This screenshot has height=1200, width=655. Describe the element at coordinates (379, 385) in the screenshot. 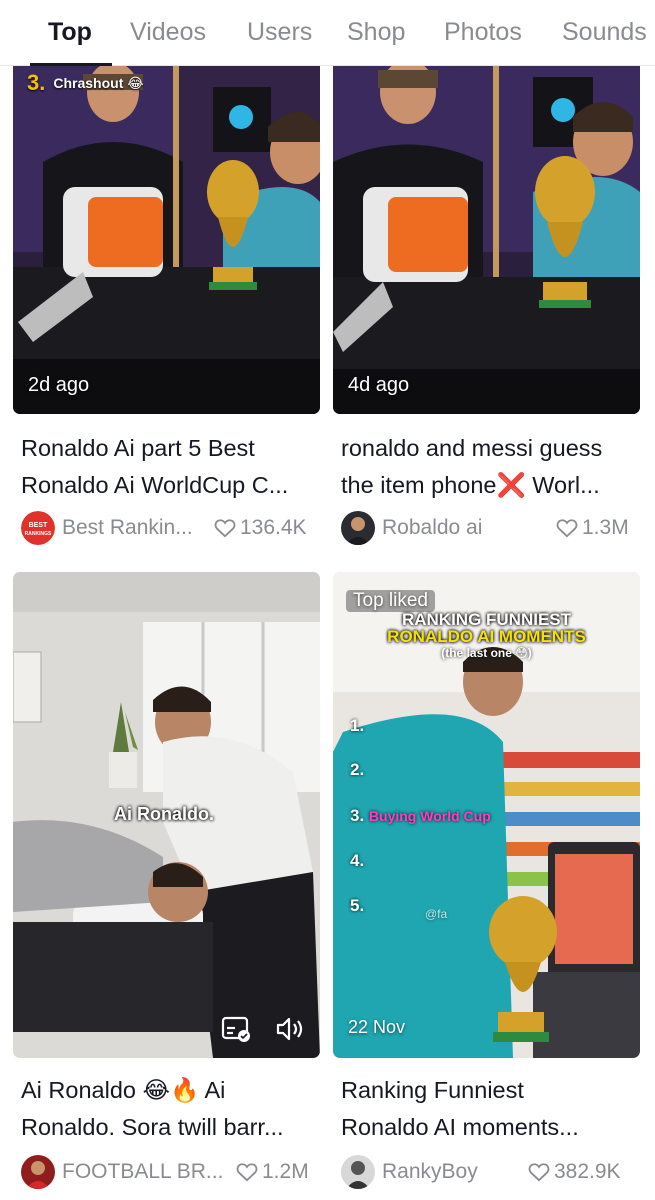

I see `video-timestamp: 4d ago` at that location.